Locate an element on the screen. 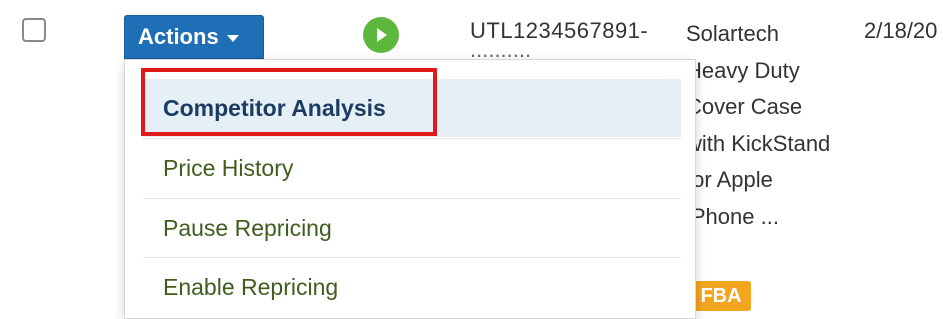  menu-item-label: Pause Repricing is located at coordinates (247, 227).